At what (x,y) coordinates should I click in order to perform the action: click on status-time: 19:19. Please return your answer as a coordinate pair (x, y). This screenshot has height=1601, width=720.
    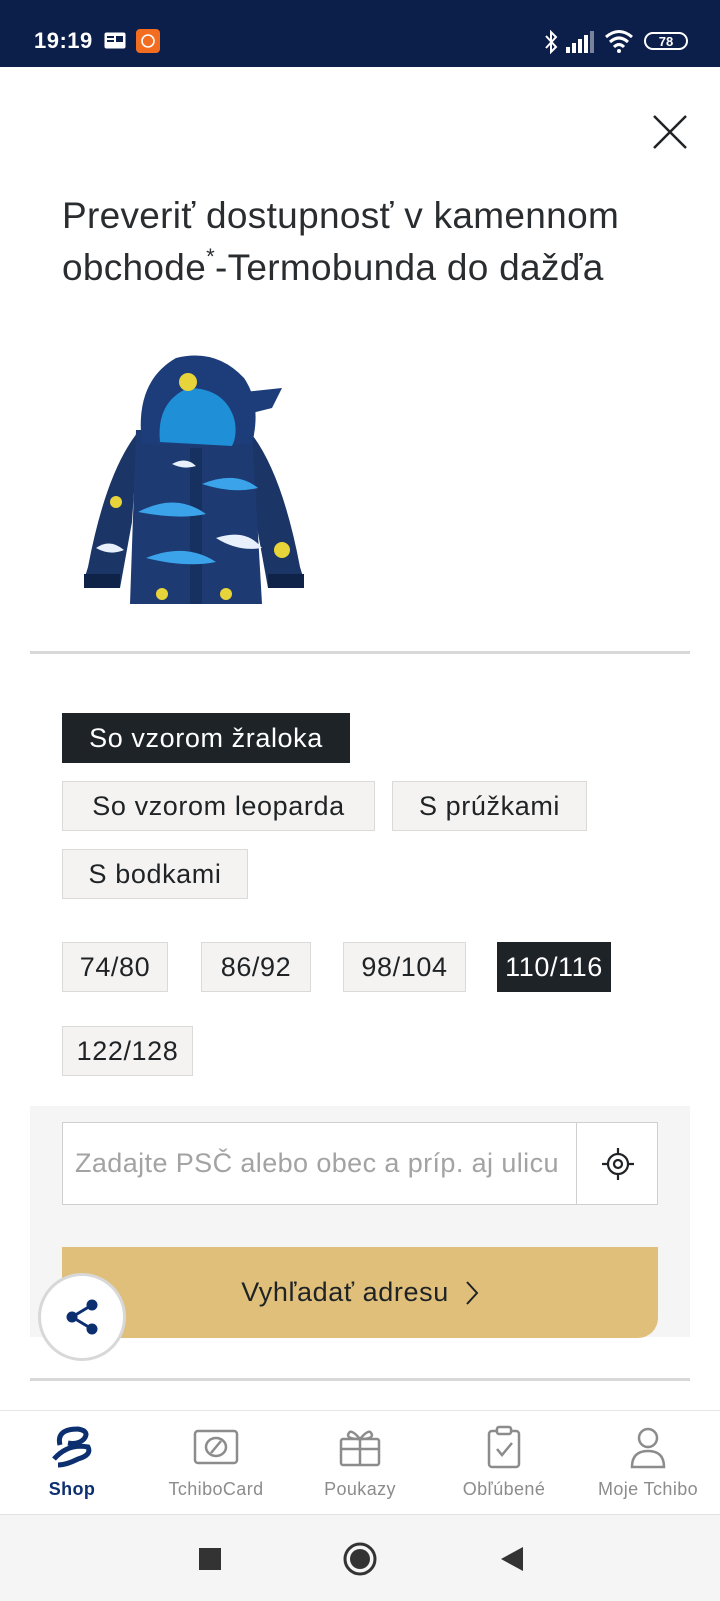
    Looking at the image, I should click on (63, 40).